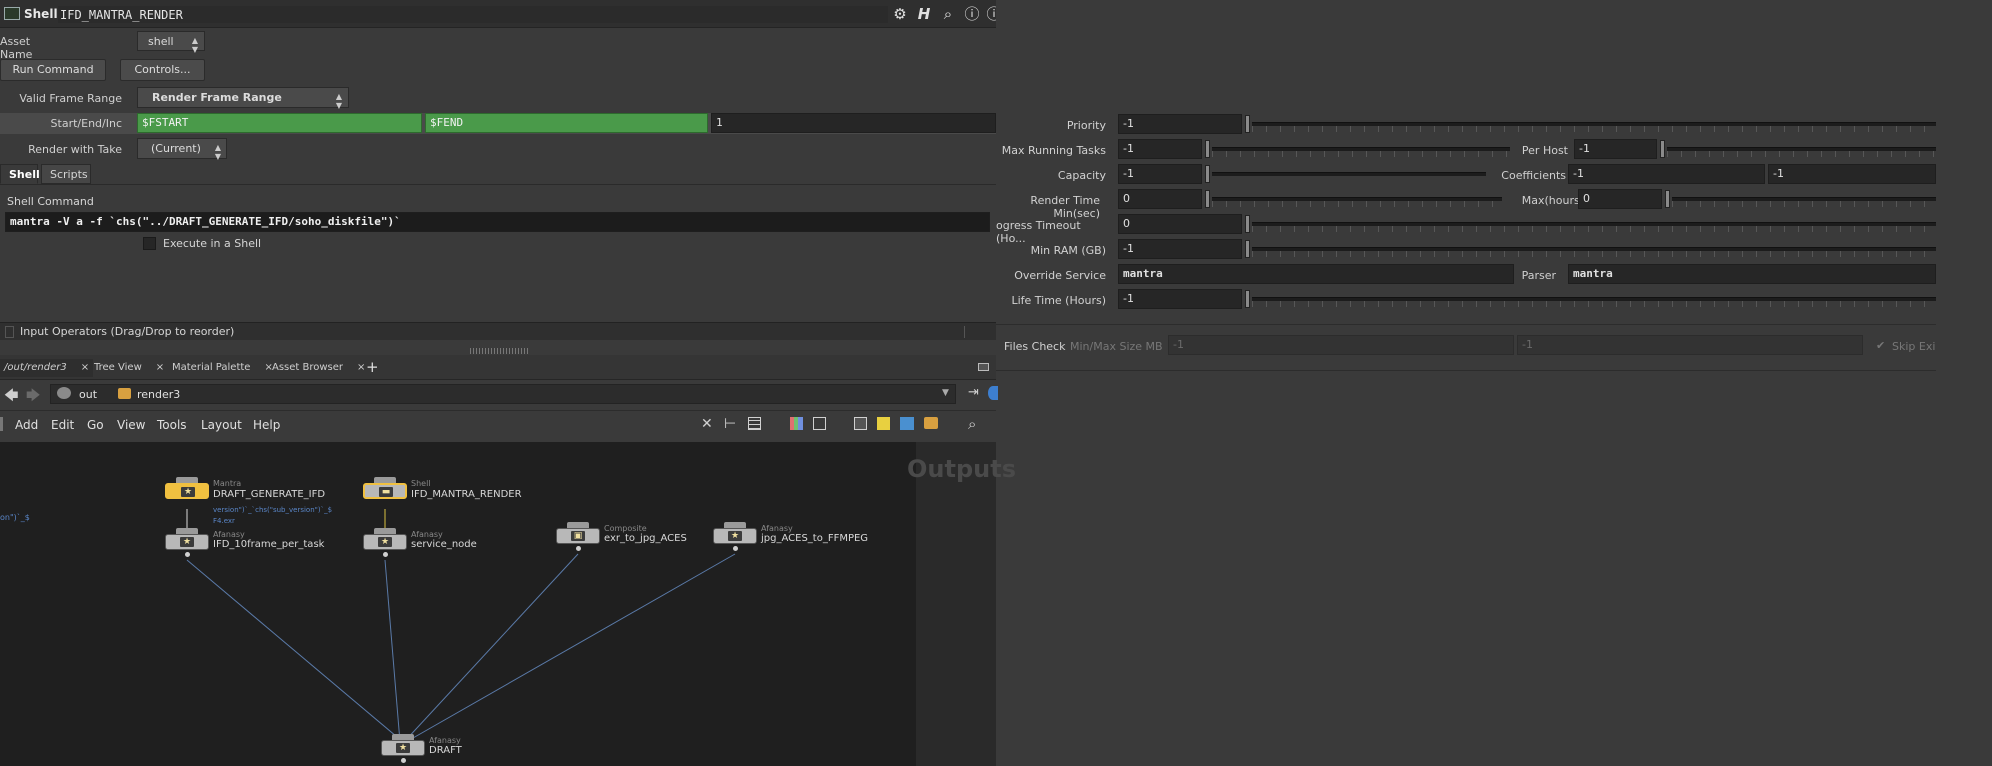 The height and width of the screenshot is (766, 1992). Describe the element at coordinates (266, 425) in the screenshot. I see `menu-help: Help` at that location.